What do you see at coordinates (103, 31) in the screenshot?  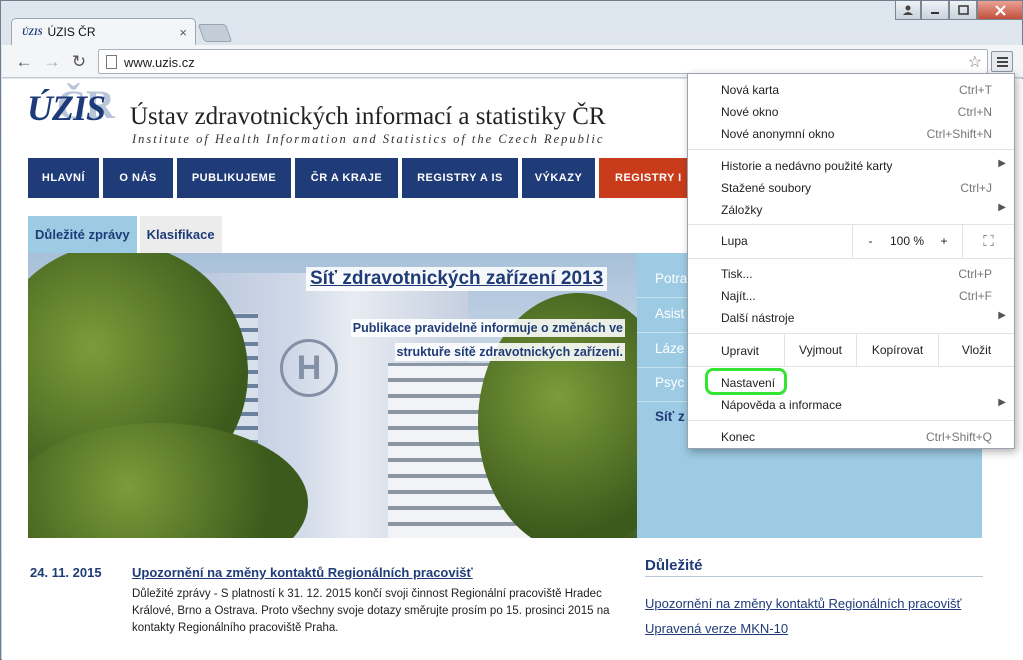 I see `tab-uzis: ÚZIS ÚZIS ČR ×` at bounding box center [103, 31].